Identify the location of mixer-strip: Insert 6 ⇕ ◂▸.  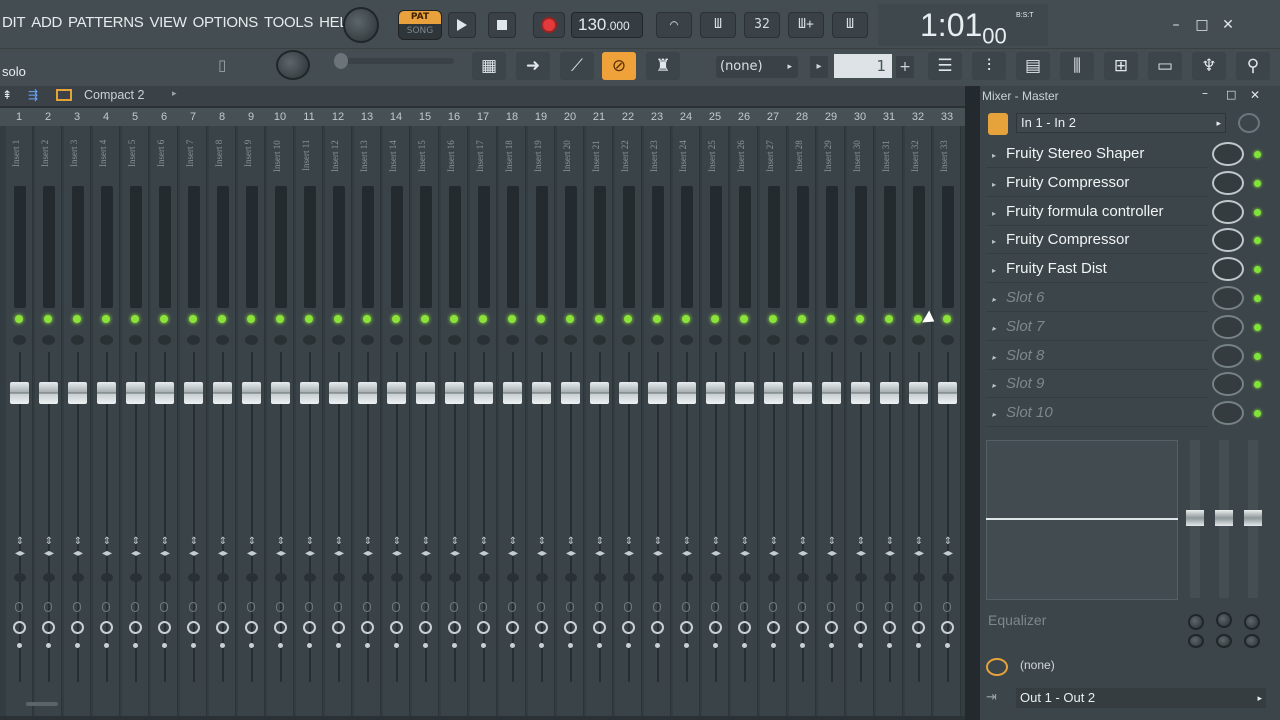
(164, 421).